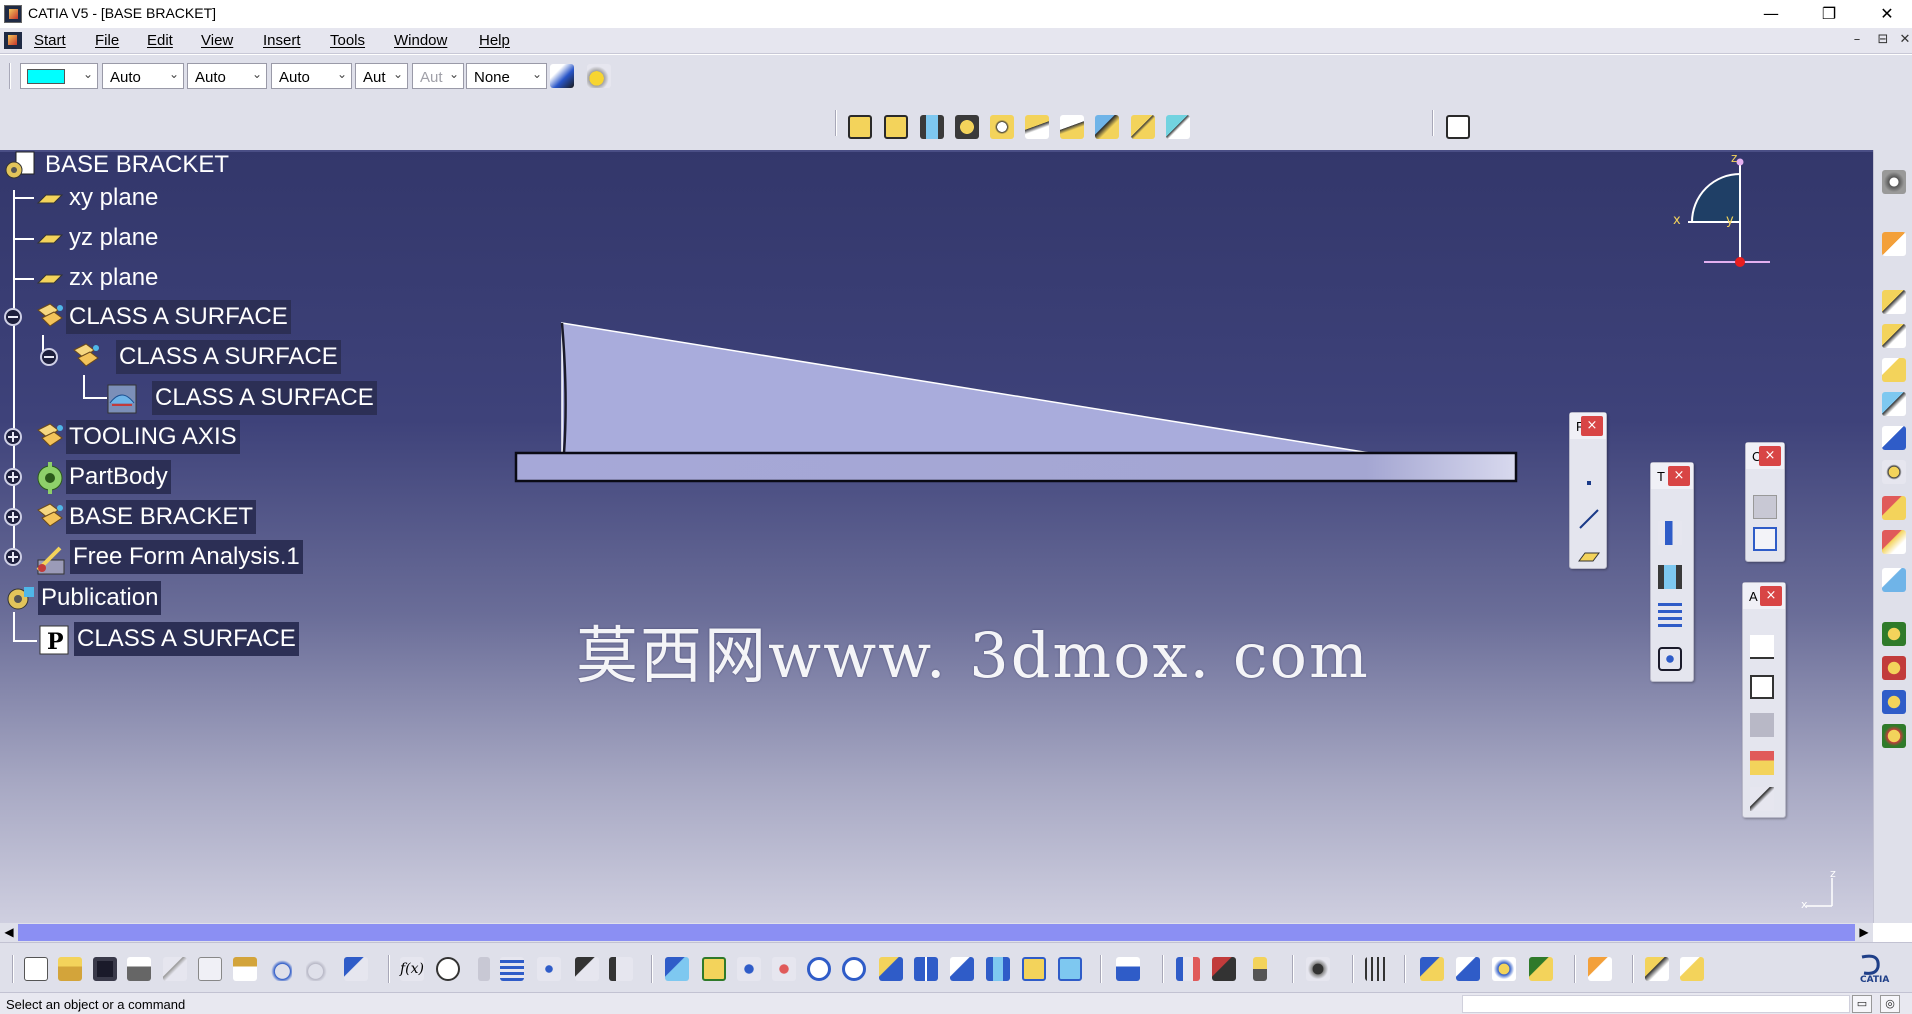 The width and height of the screenshot is (1912, 1014). Describe the element at coordinates (318, 969) in the screenshot. I see `redo-icon` at that location.